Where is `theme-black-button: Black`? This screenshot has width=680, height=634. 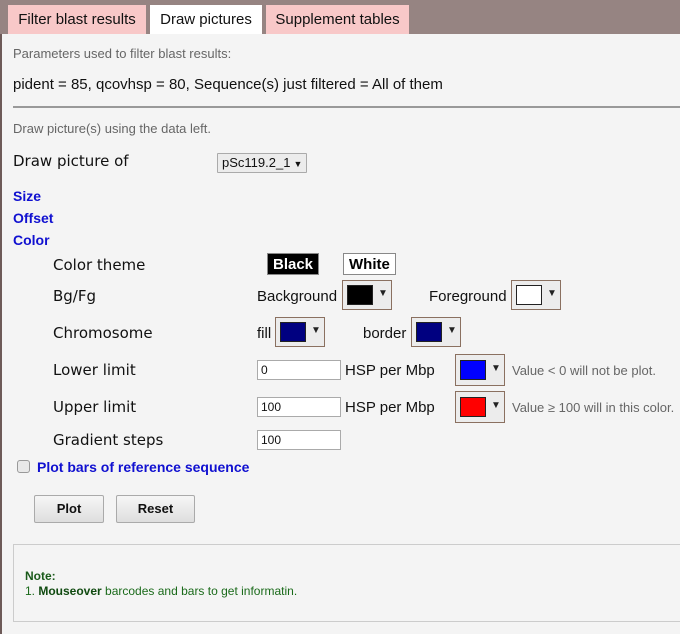
theme-black-button: Black is located at coordinates (293, 264).